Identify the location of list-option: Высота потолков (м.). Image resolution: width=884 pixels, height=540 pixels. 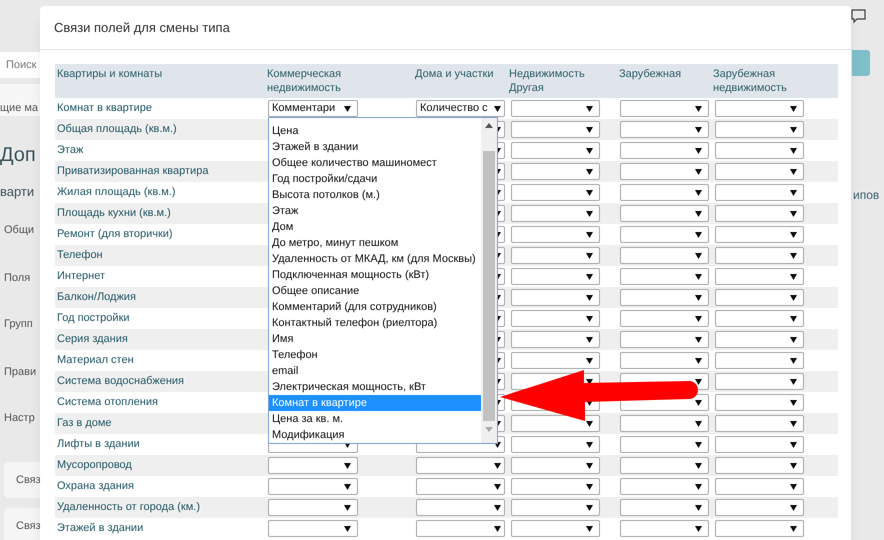
(375, 195).